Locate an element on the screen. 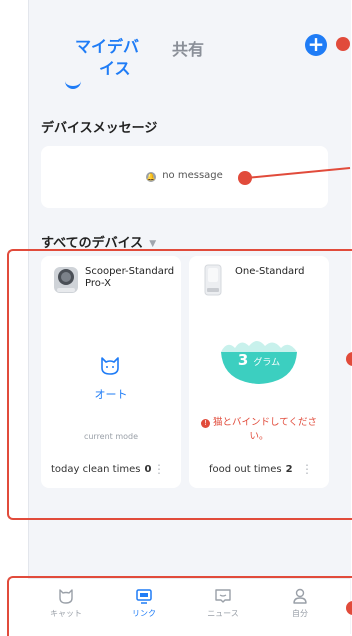 Image resolution: width=352 pixels, height=636 pixels. bell-icon: 🔔 is located at coordinates (151, 177).